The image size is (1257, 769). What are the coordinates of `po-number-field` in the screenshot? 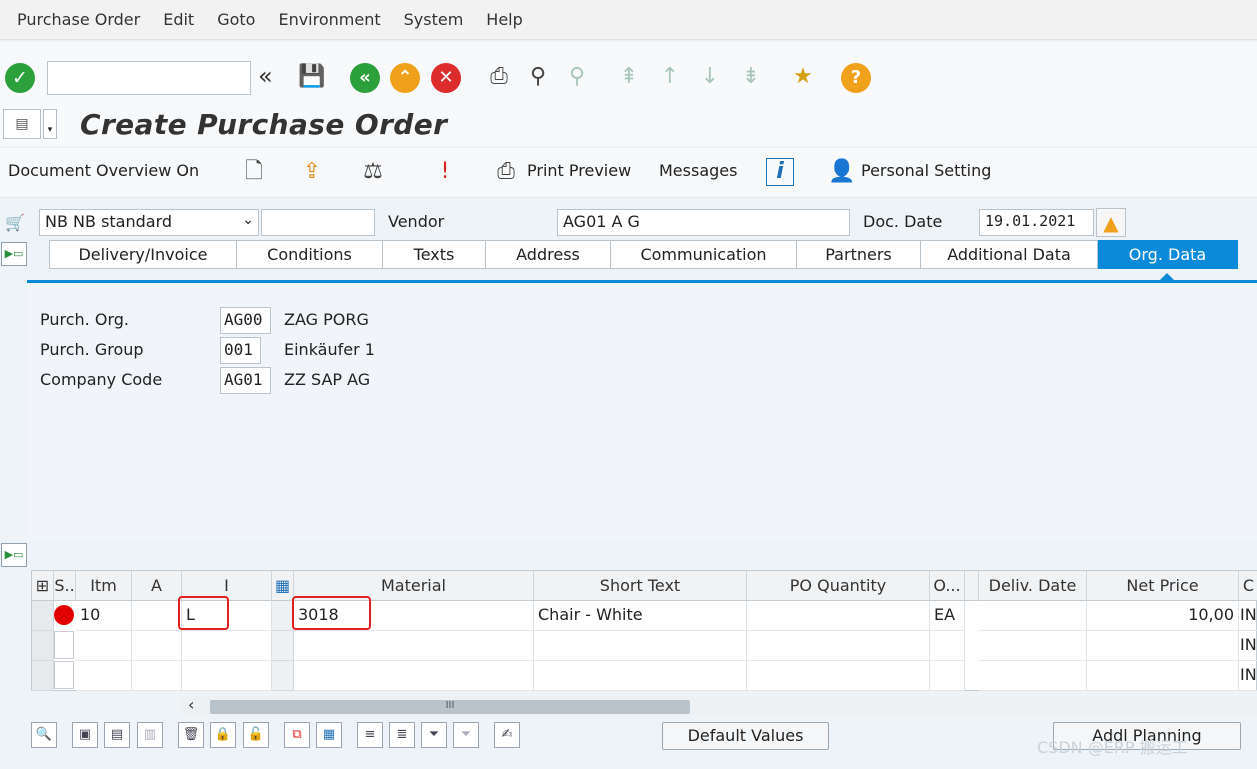 It's located at (318, 222).